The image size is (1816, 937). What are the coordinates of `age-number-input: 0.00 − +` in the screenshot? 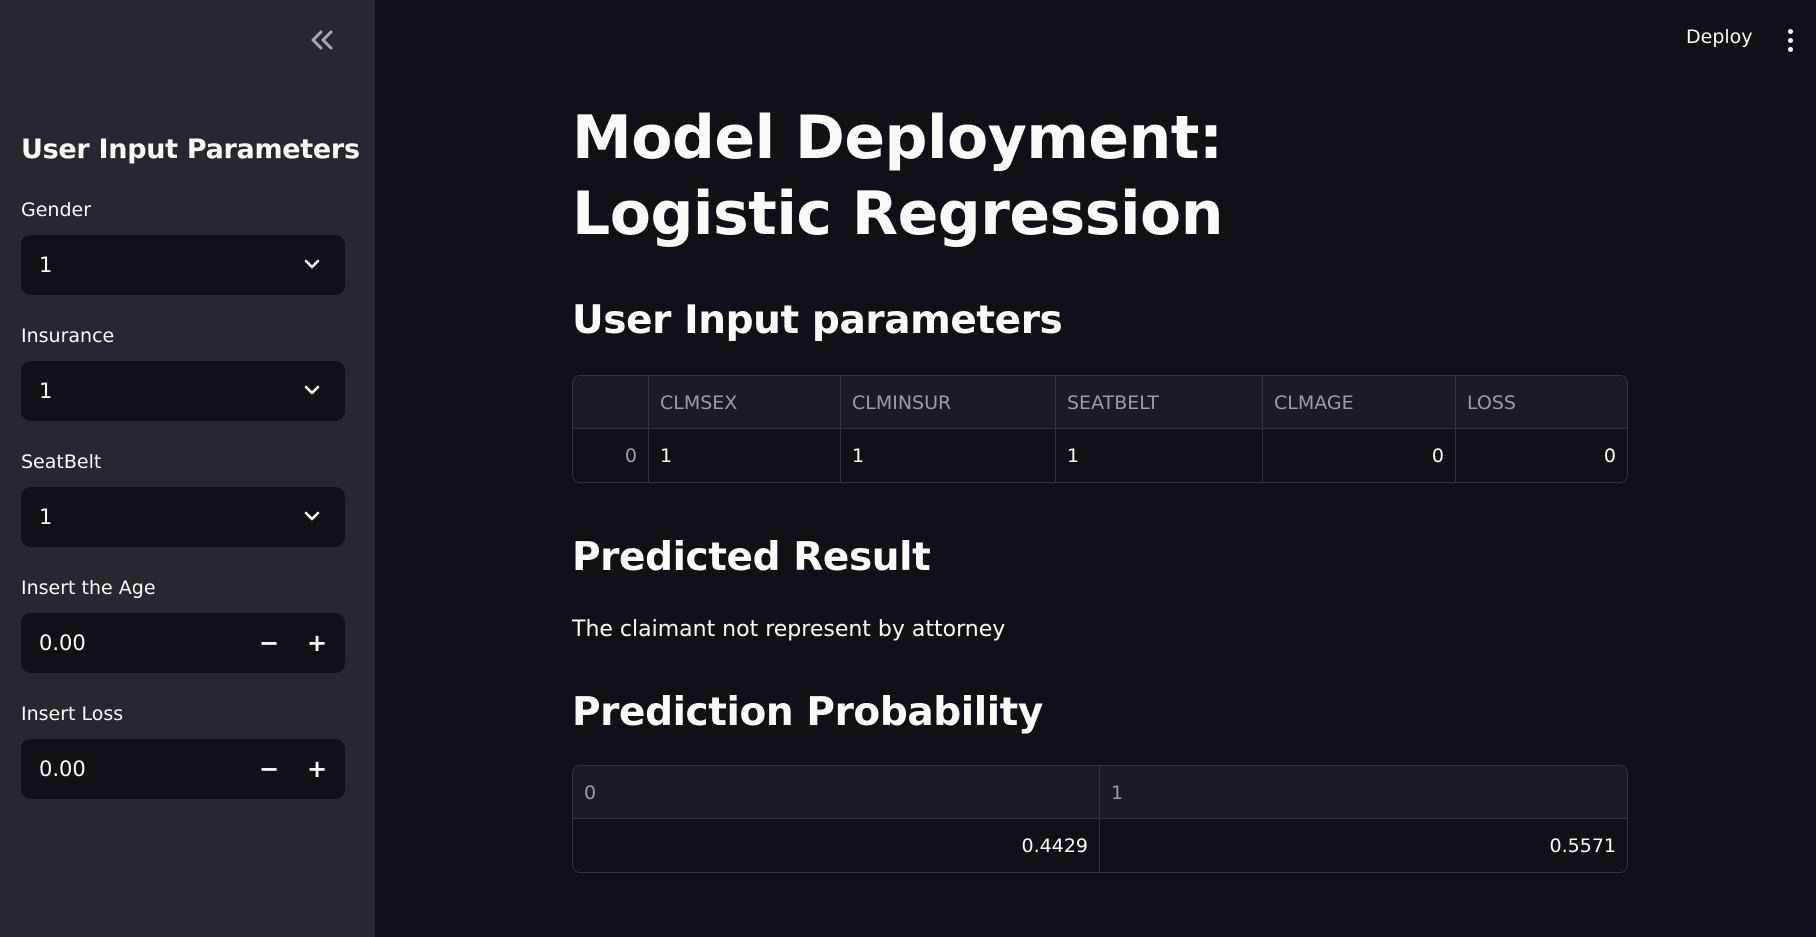 It's located at (183, 643).